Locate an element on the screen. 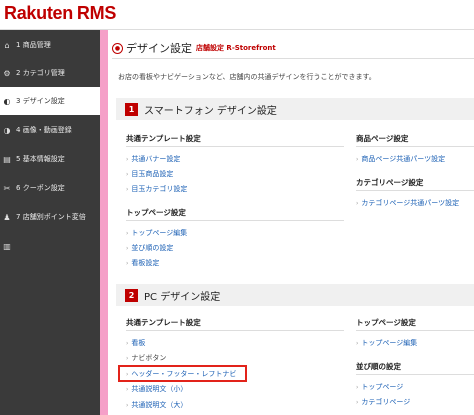  section-number-badge: 1 is located at coordinates (131, 109).